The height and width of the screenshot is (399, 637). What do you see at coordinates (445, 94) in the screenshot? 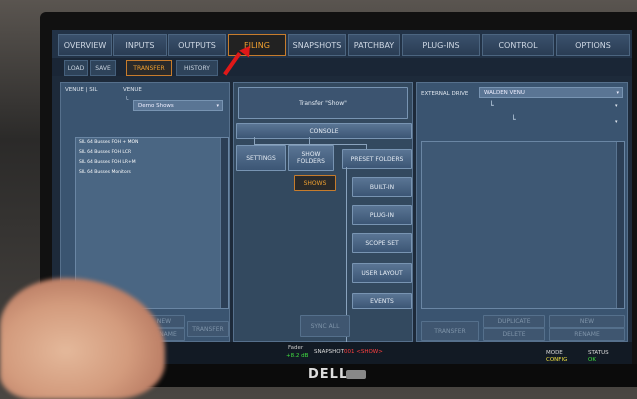
I see `external-drive-label: EXTERNAL DRIVE` at bounding box center [445, 94].